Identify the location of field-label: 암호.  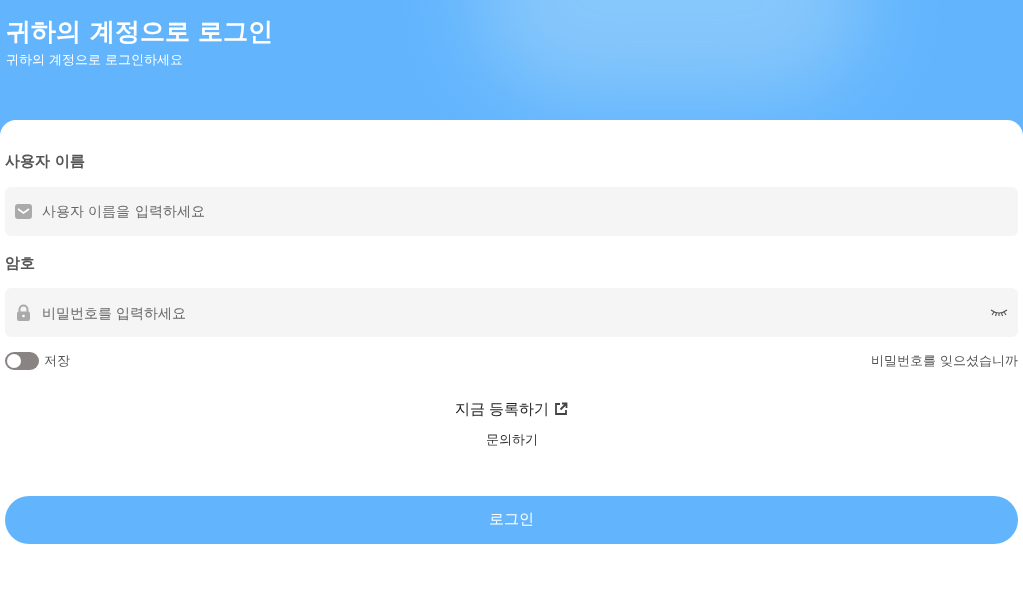
(20, 263).